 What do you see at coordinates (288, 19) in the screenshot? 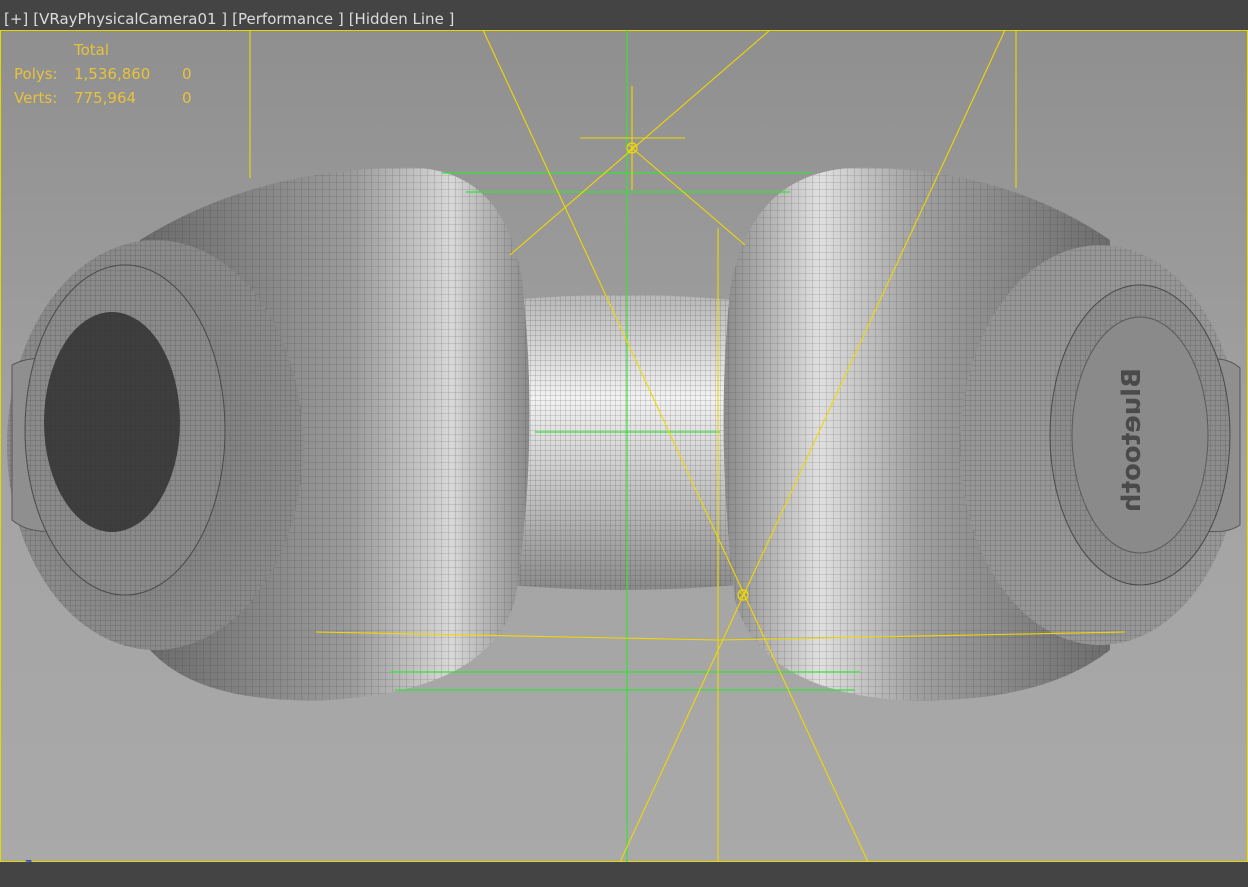
I see `viewport-performance-menu: [Performance ]` at bounding box center [288, 19].